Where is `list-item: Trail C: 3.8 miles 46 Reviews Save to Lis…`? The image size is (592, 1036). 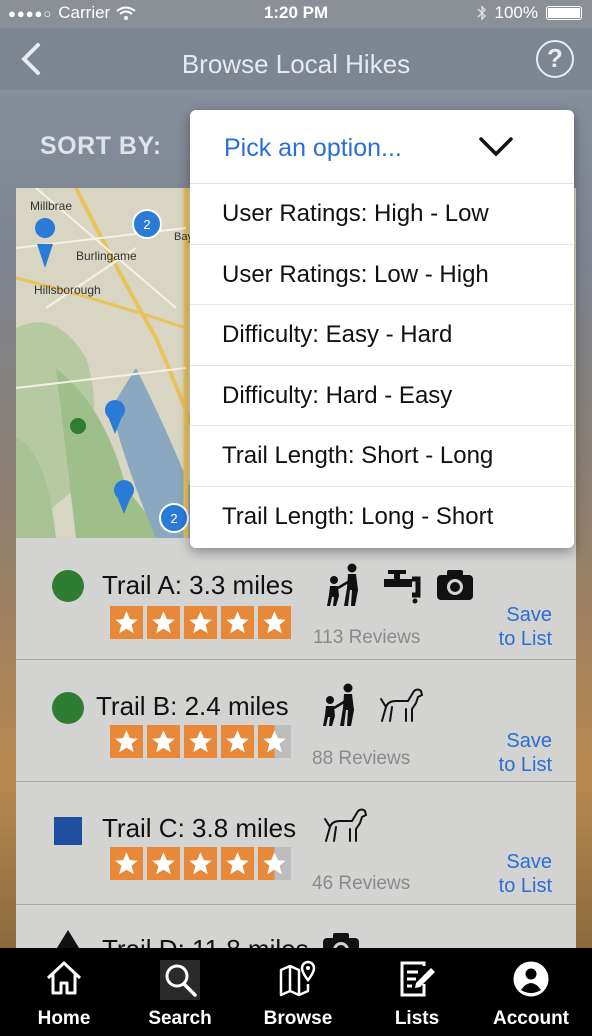
list-item: Trail C: 3.8 miles 46 Reviews Save to Lis… is located at coordinates (296, 844).